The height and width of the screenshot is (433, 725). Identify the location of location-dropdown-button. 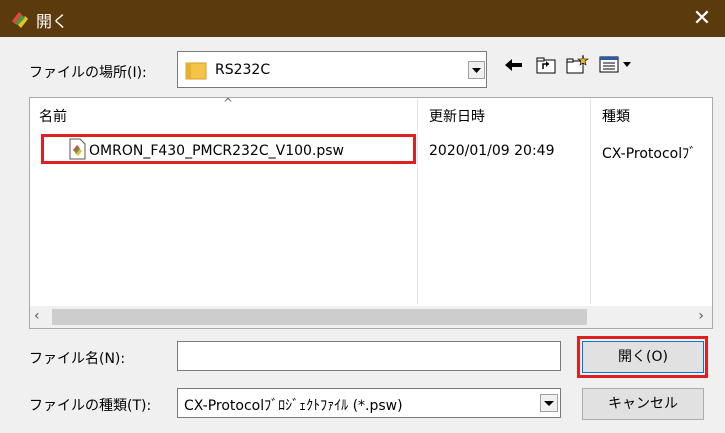
(476, 70).